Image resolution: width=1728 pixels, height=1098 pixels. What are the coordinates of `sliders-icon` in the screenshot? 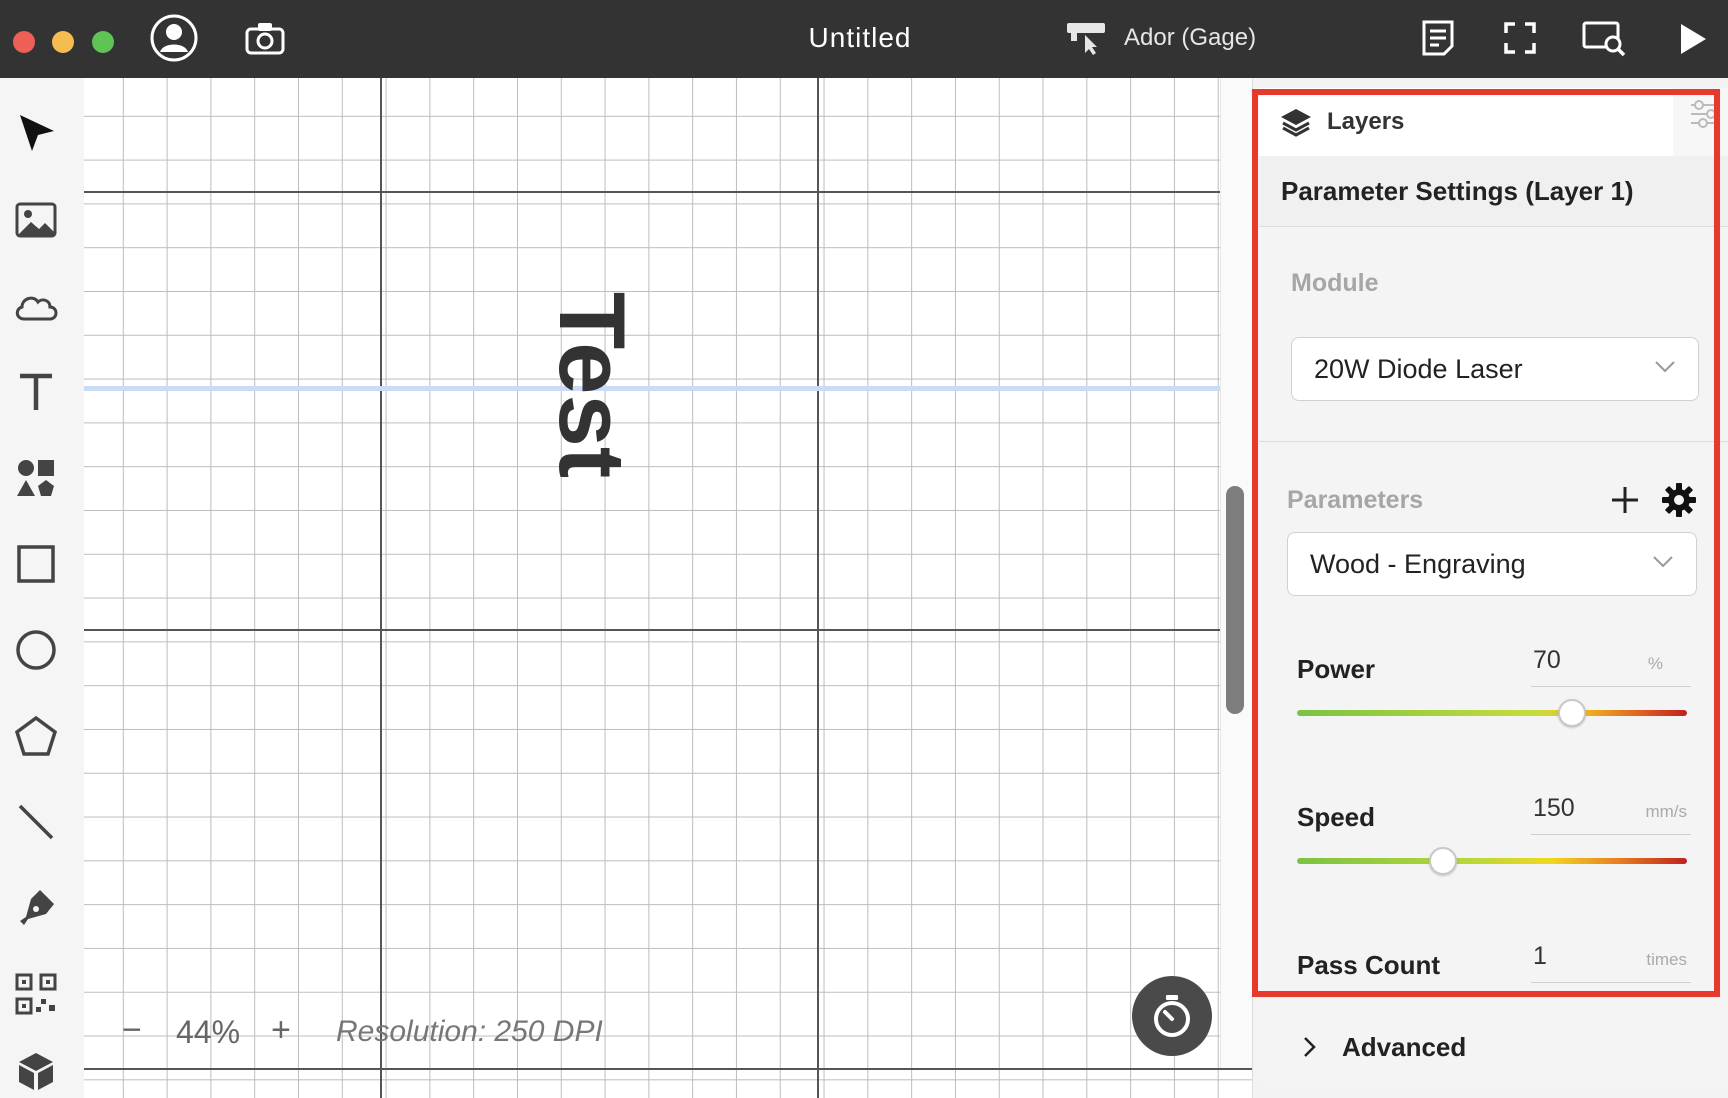 It's located at (1705, 114).